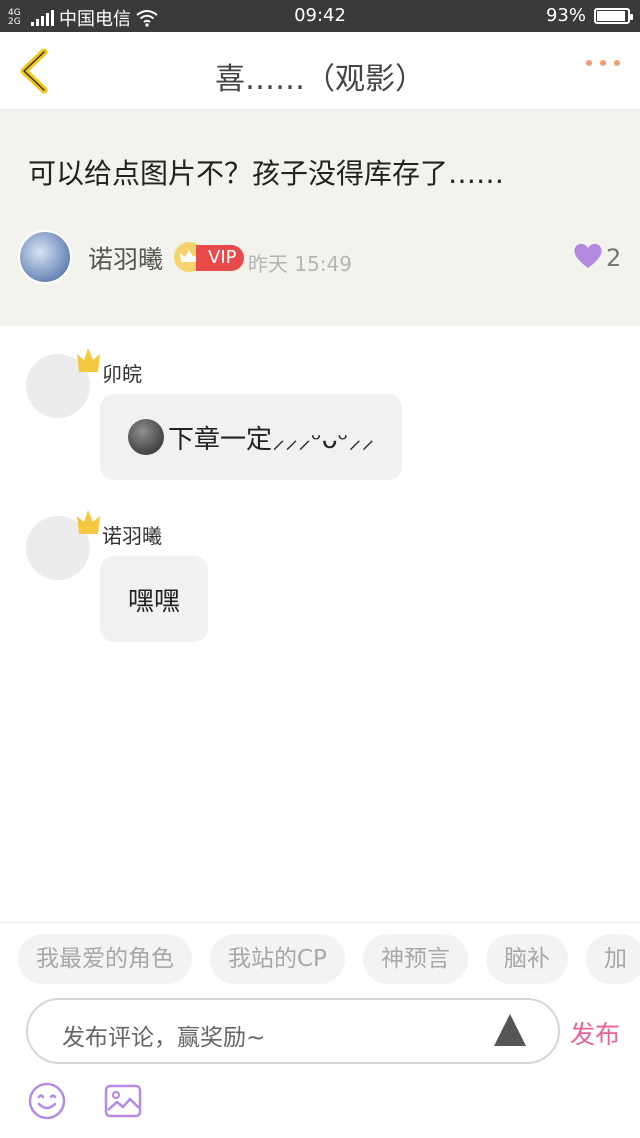 The height and width of the screenshot is (1138, 640). What do you see at coordinates (154, 601) in the screenshot?
I see `message-text: 嘿嘿` at bounding box center [154, 601].